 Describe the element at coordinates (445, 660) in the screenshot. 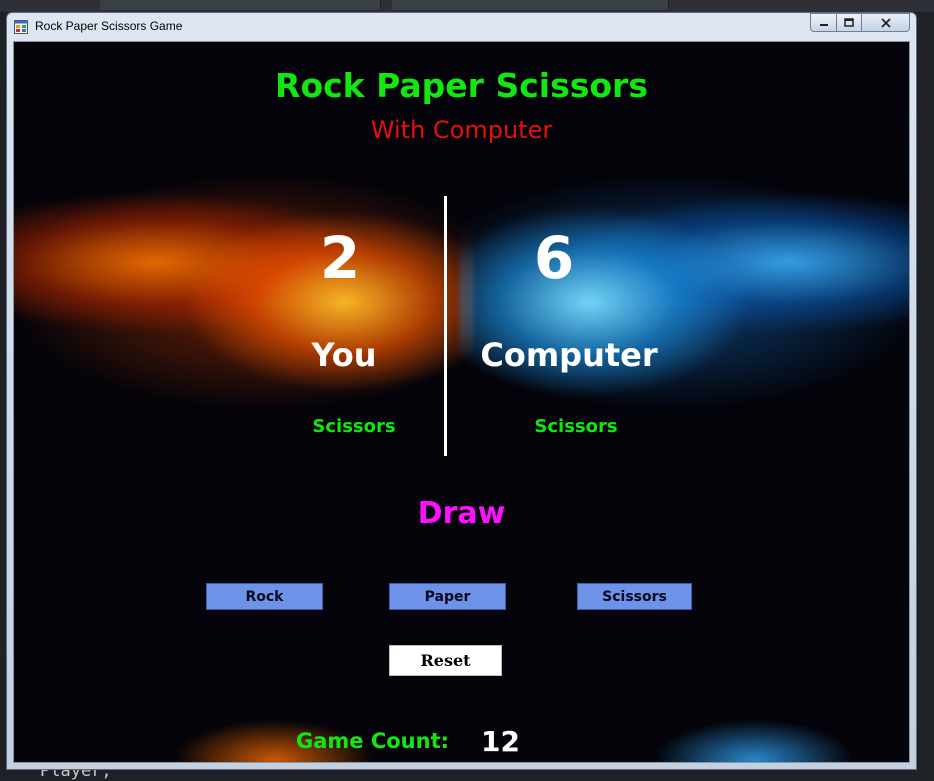

I see `reset-button: Reset` at that location.